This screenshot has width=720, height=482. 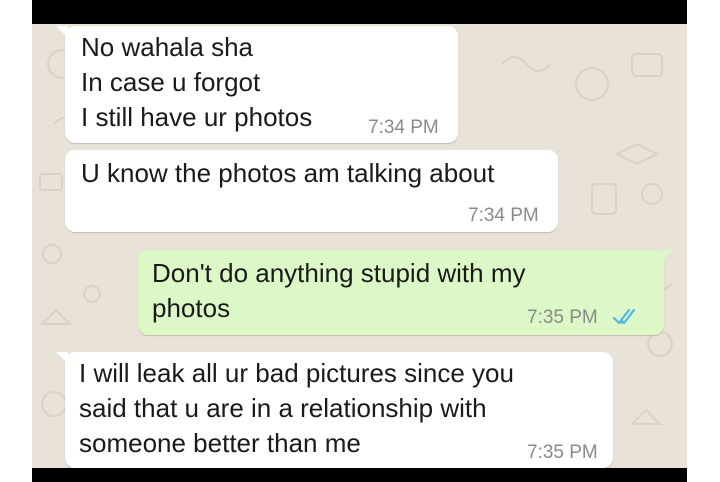 What do you see at coordinates (359, 475) in the screenshot?
I see `letterbox-bottom` at bounding box center [359, 475].